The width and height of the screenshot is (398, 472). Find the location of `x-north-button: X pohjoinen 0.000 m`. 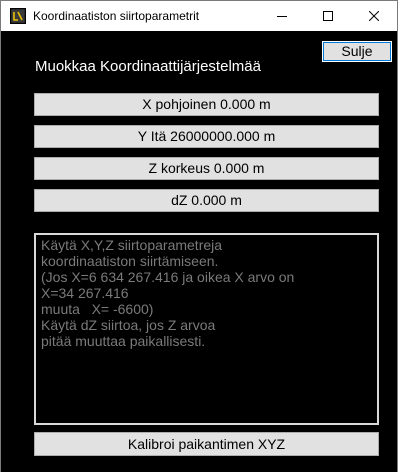

x-north-button: X pohjoinen 0.000 m is located at coordinates (206, 104).